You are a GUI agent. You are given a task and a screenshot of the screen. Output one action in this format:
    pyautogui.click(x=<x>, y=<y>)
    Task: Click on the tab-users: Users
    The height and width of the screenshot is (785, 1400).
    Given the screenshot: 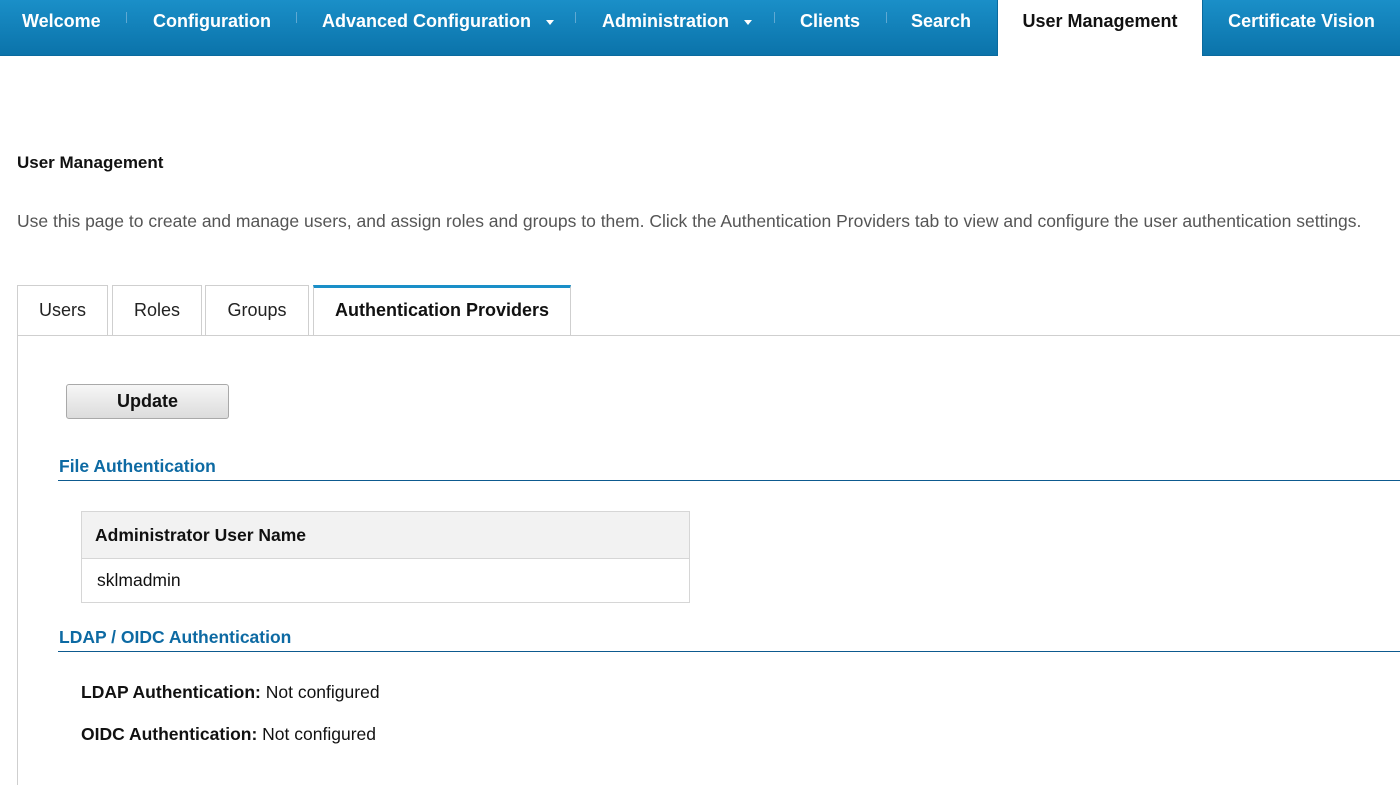 What is the action you would take?
    pyautogui.click(x=62, y=310)
    